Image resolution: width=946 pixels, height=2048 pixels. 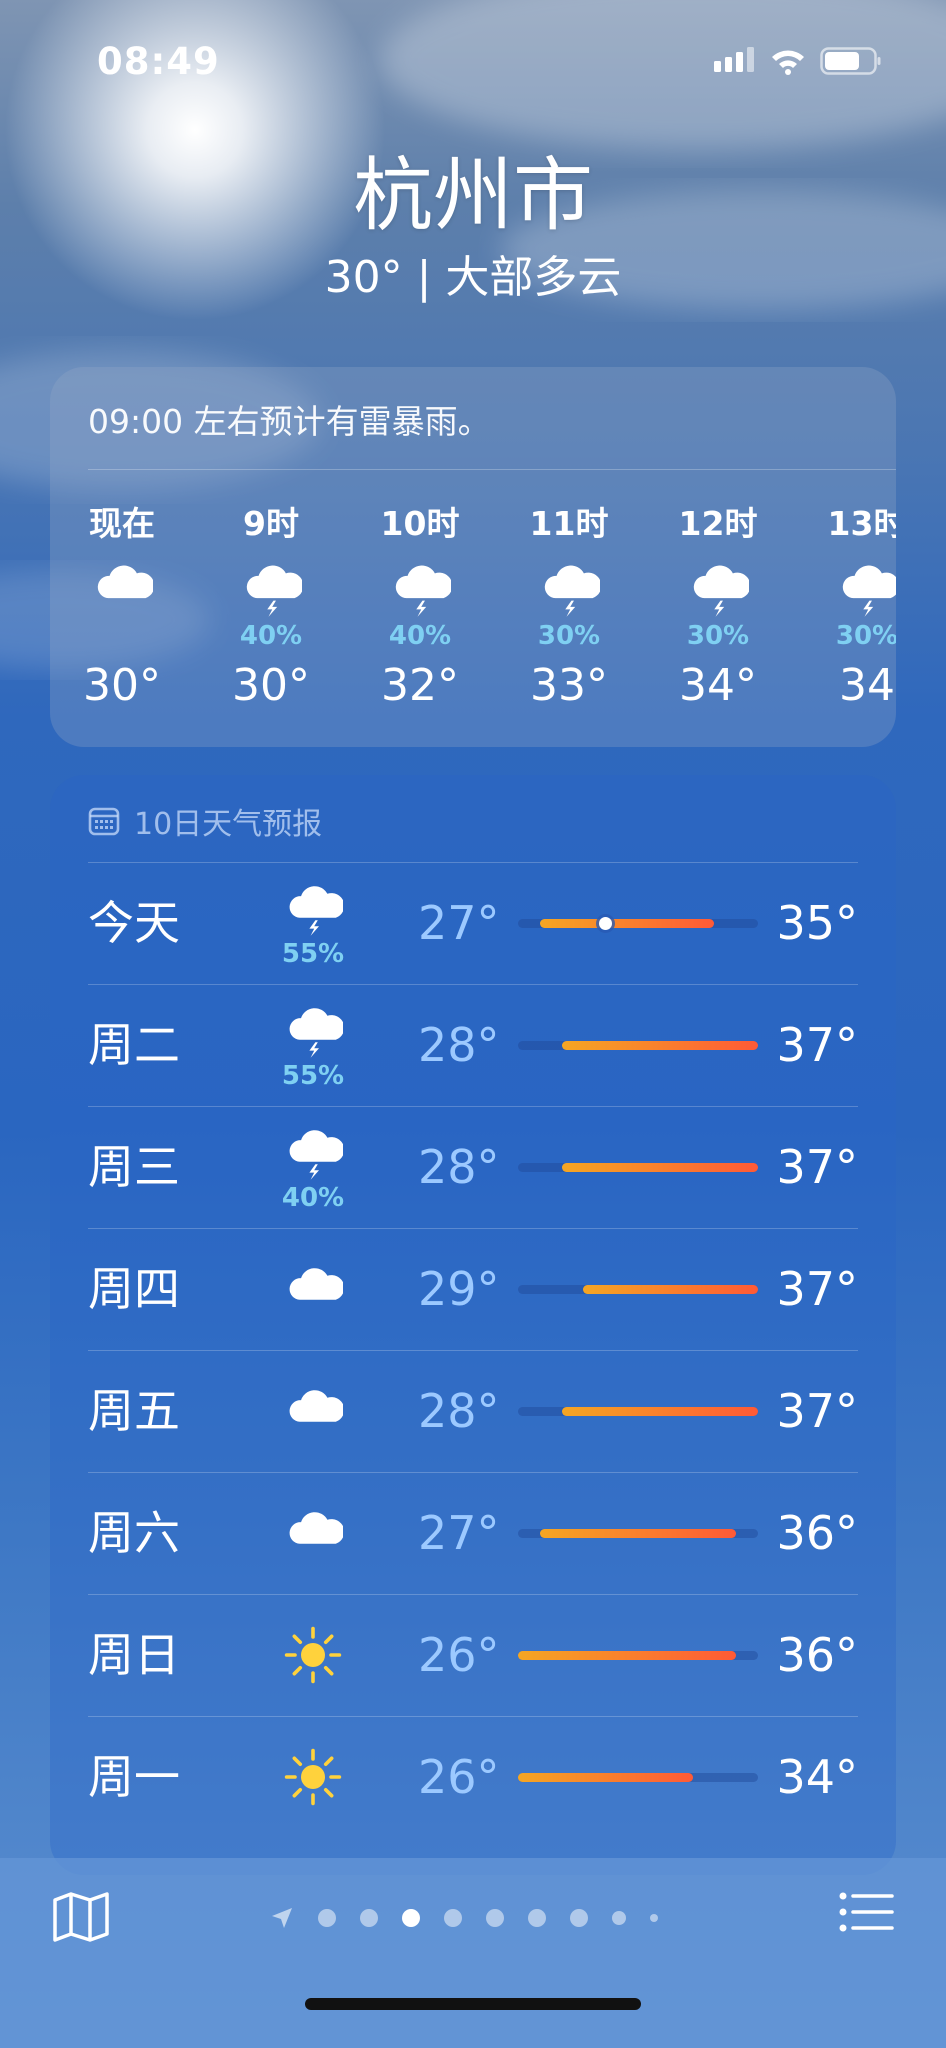 What do you see at coordinates (464, 1918) in the screenshot?
I see `page-indicator` at bounding box center [464, 1918].